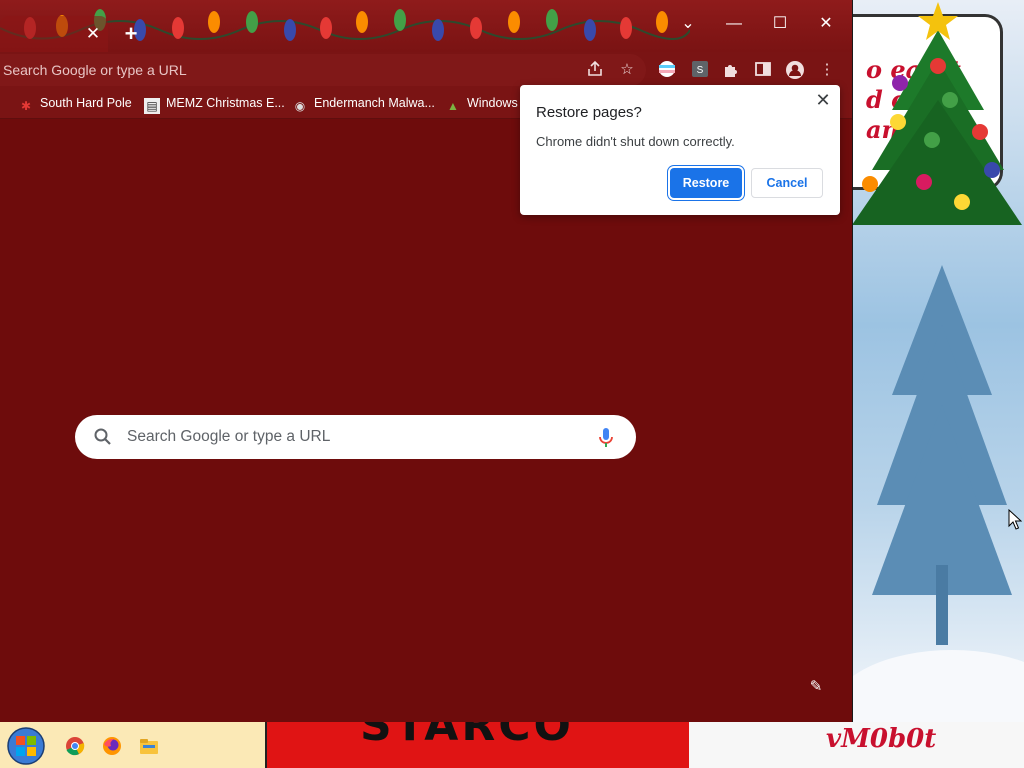 This screenshot has height=768, width=1024. I want to click on firefox-icon, so click(112, 746).